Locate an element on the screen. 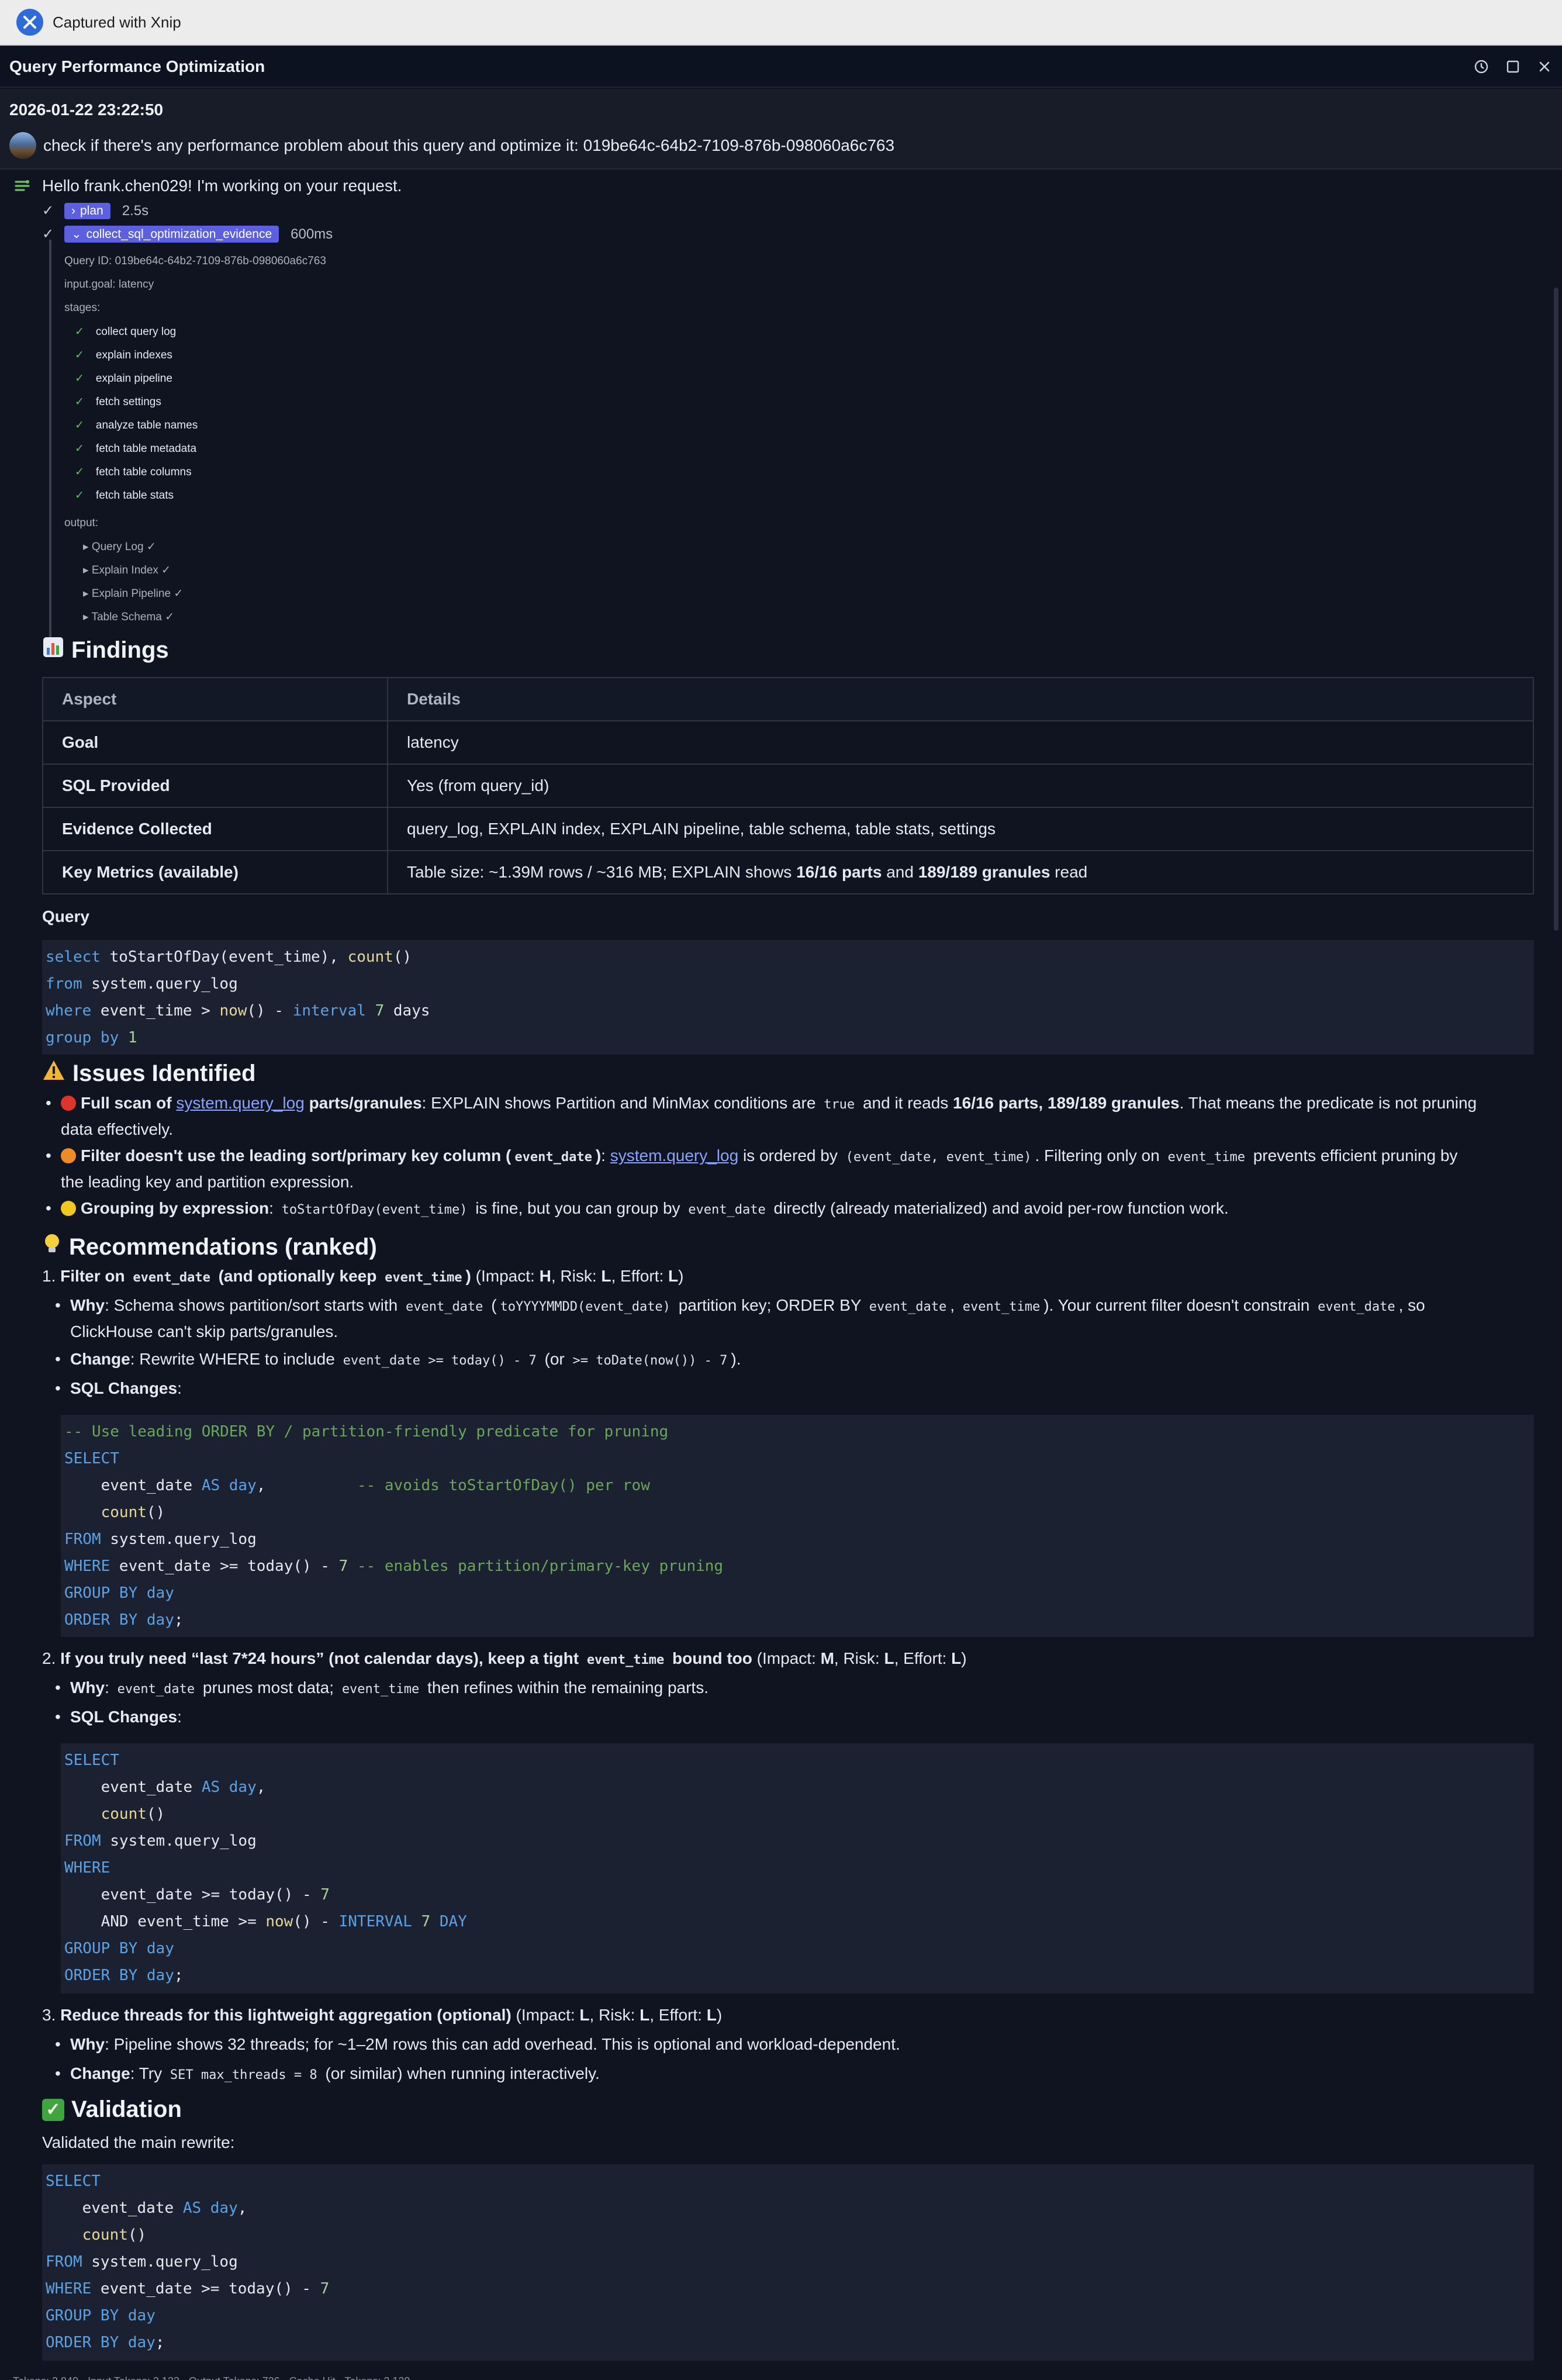  recommendations-title: Recommendations (ranked) is located at coordinates (223, 1247).